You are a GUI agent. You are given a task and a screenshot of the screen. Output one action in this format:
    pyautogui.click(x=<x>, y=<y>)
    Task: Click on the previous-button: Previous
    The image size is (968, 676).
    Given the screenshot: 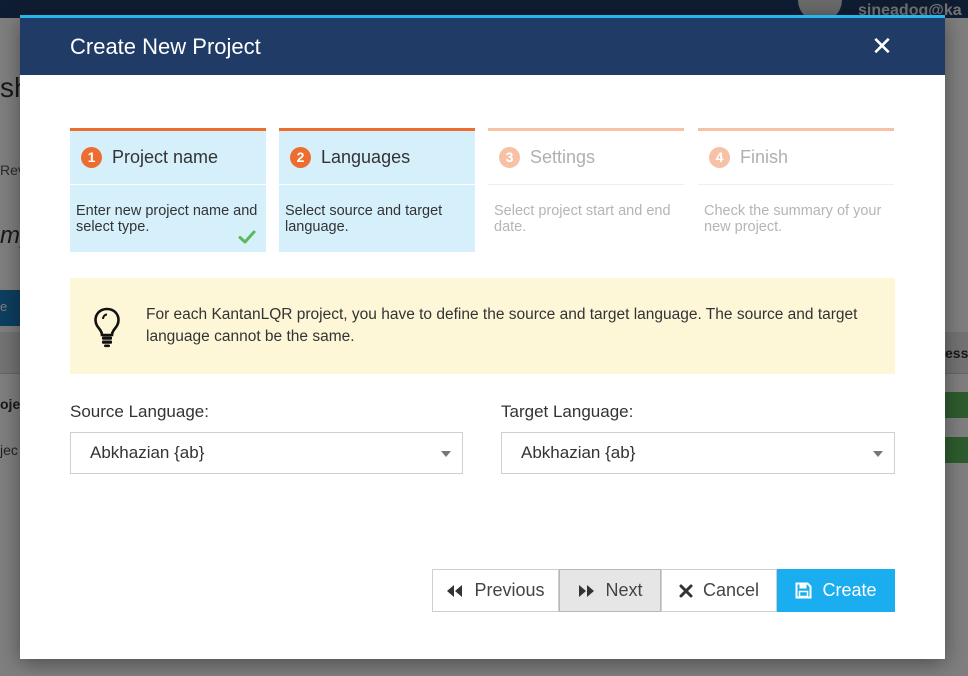 What is the action you would take?
    pyautogui.click(x=495, y=590)
    